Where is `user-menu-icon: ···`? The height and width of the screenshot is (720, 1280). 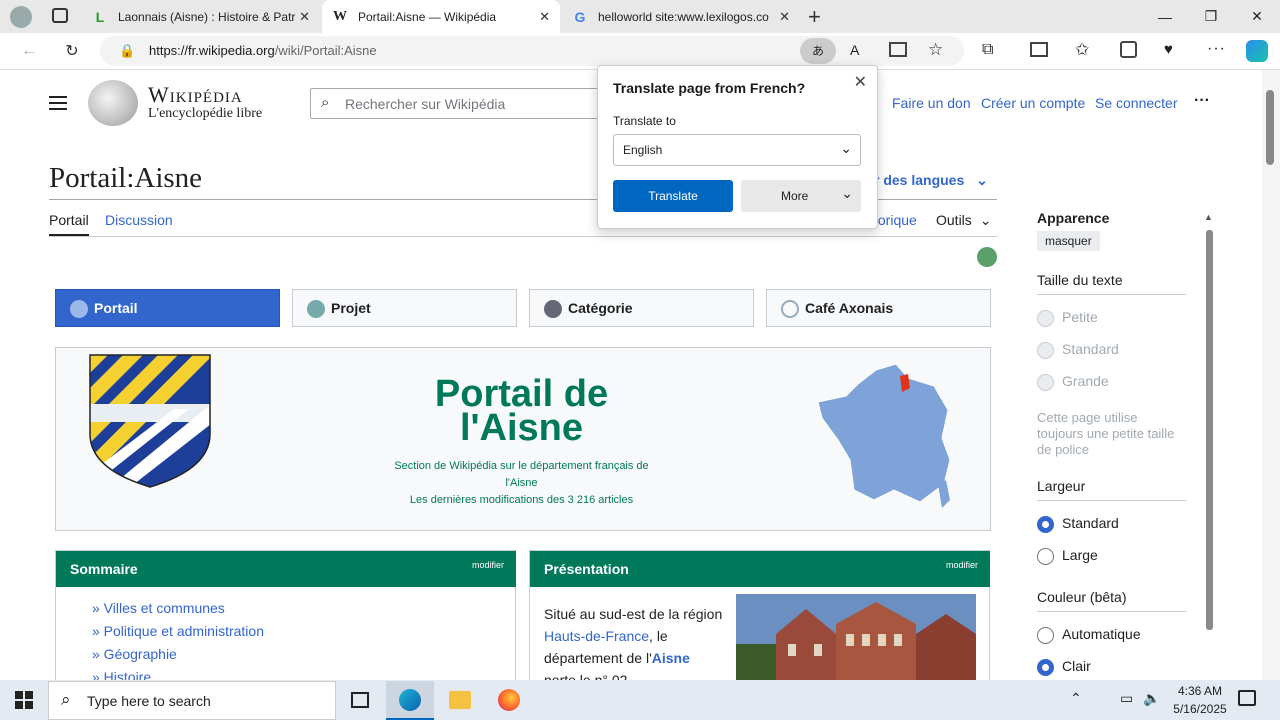
user-menu-icon: ··· is located at coordinates (1202, 101).